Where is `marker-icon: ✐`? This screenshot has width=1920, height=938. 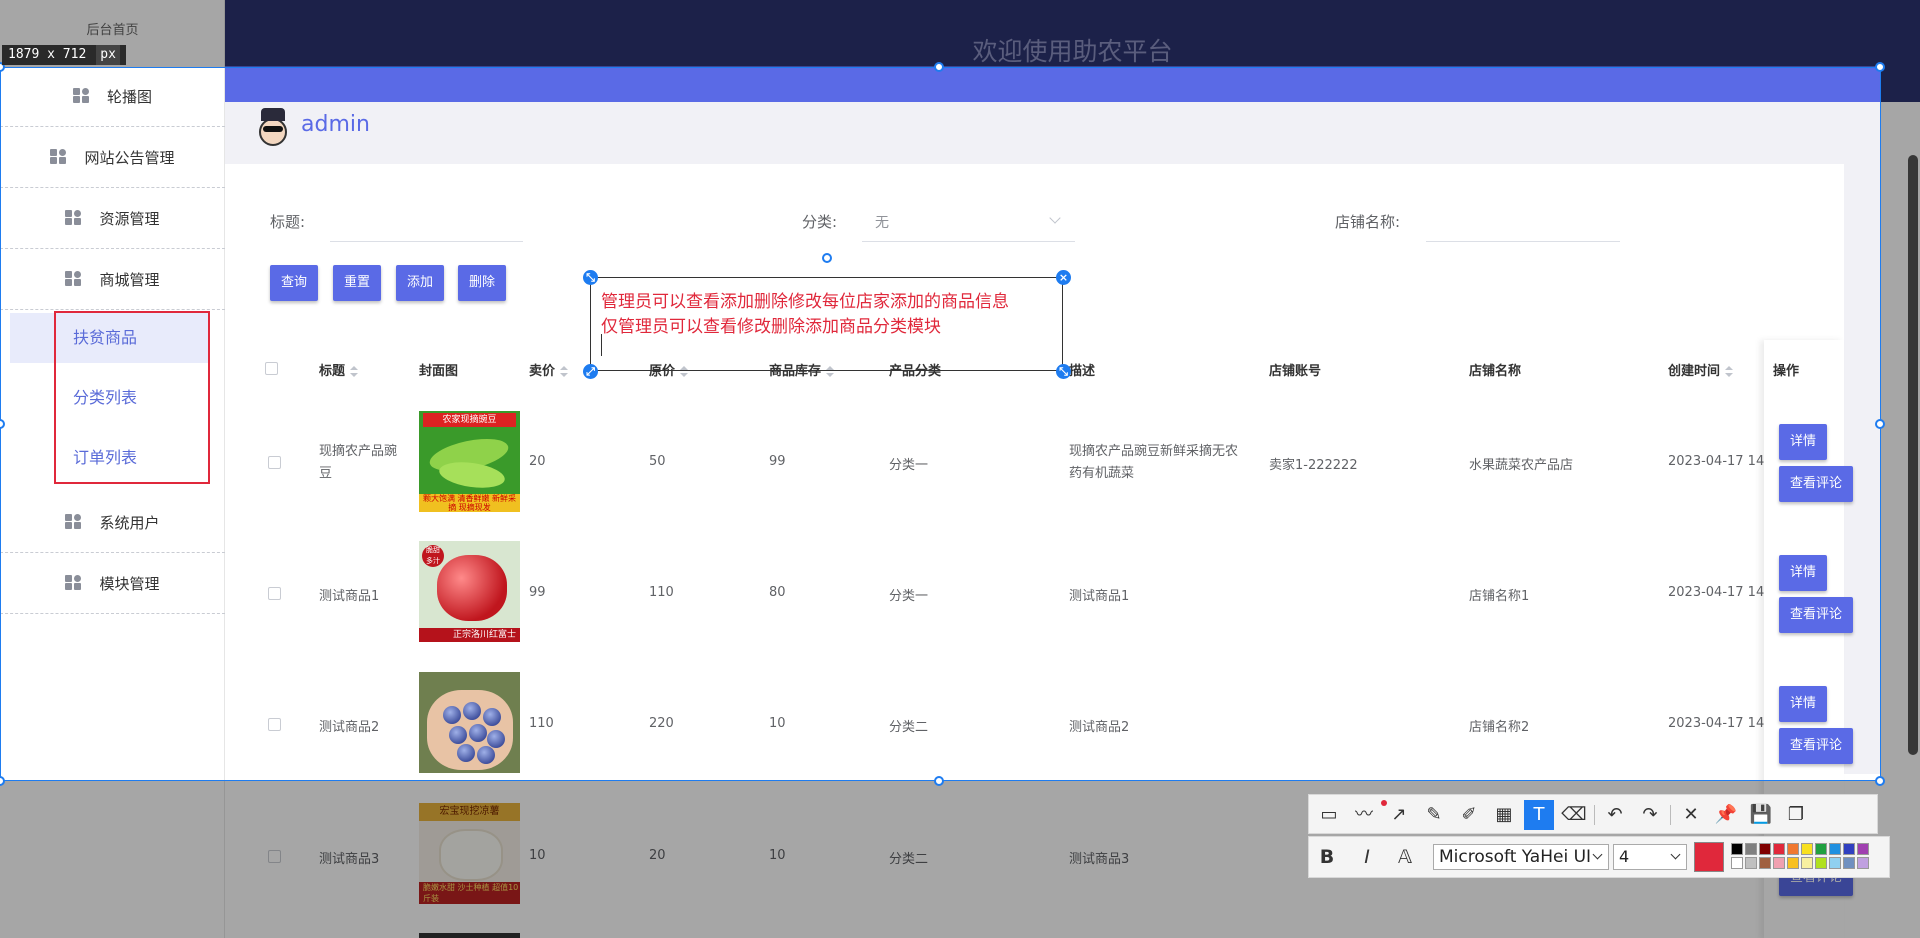 marker-icon: ✐ is located at coordinates (1469, 815).